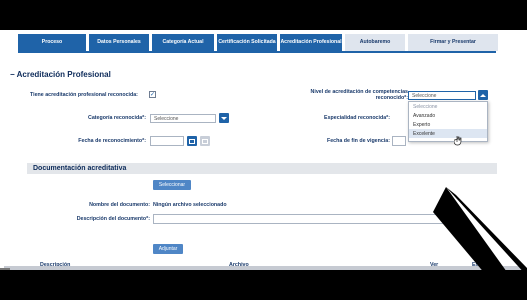 The image size is (527, 300). I want to click on dropdown-option: Experto, so click(448, 124).